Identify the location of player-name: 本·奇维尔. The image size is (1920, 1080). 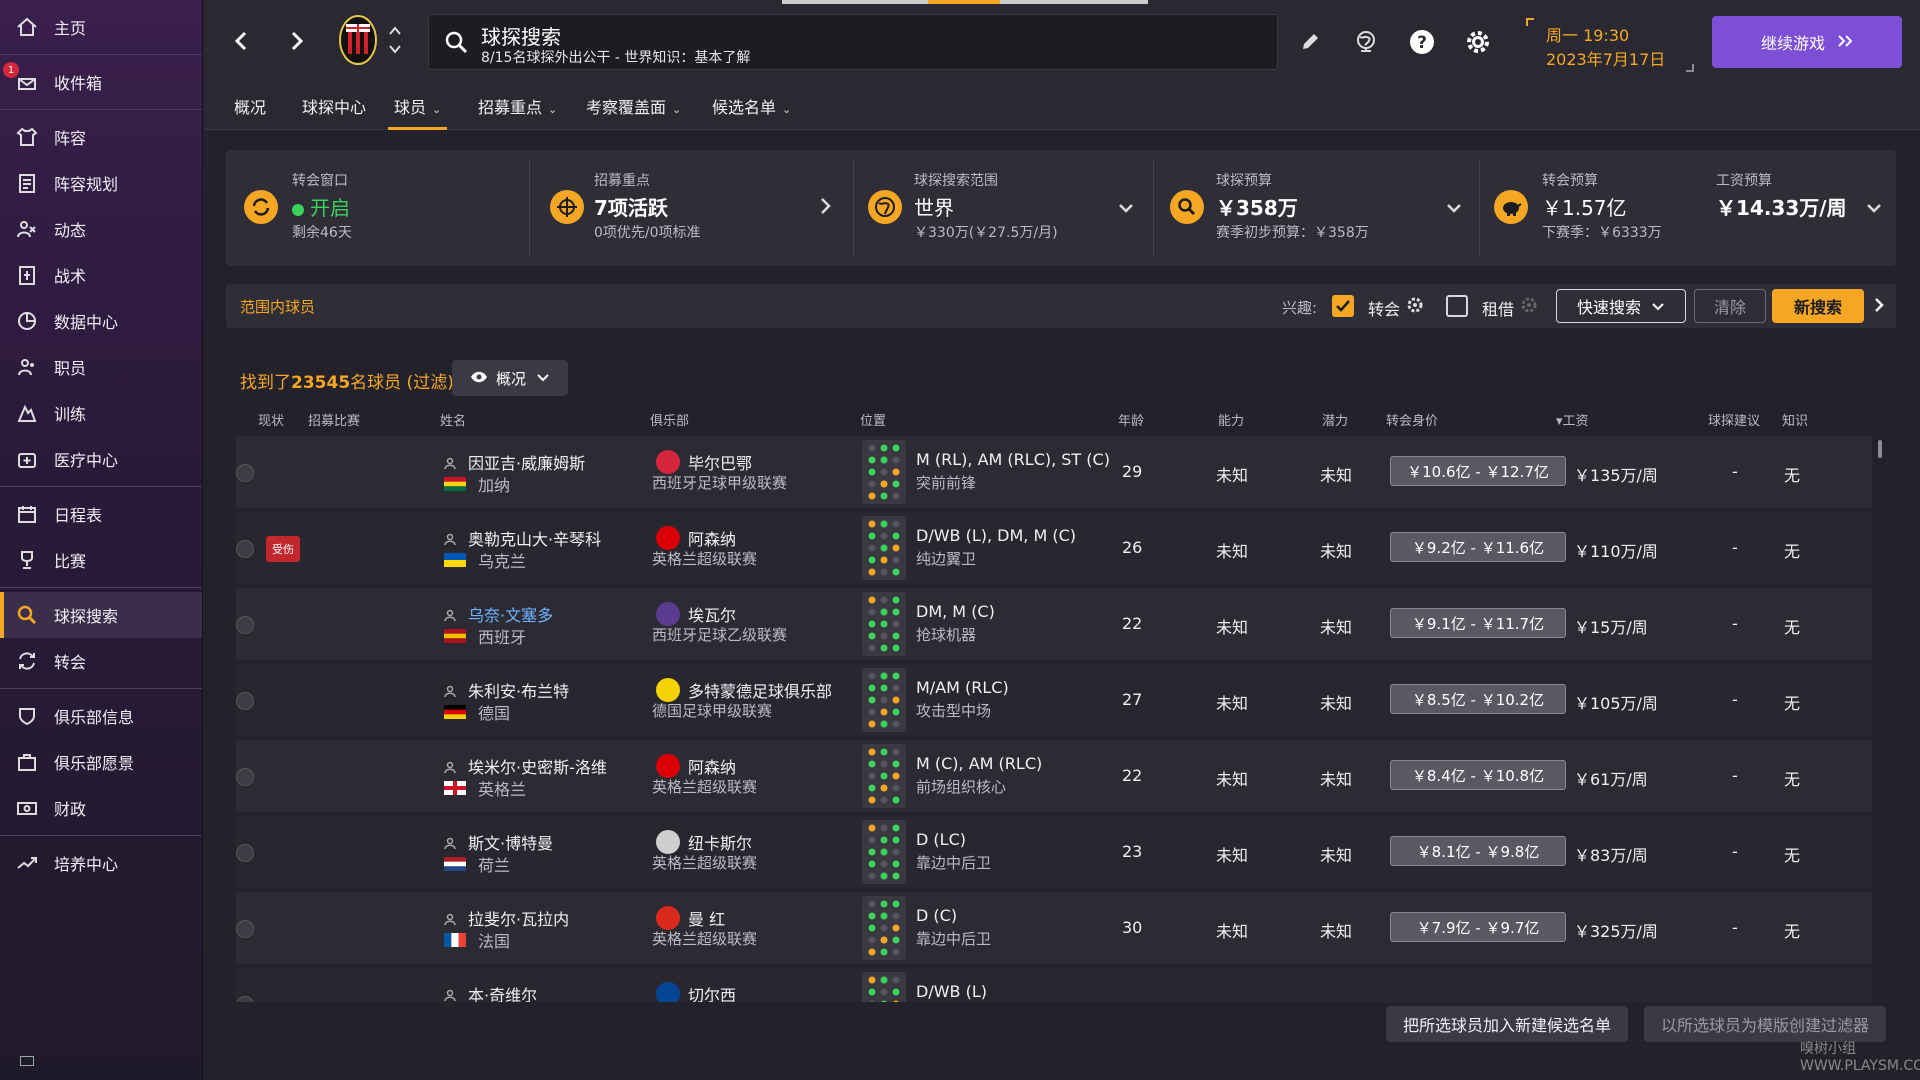
(502, 992).